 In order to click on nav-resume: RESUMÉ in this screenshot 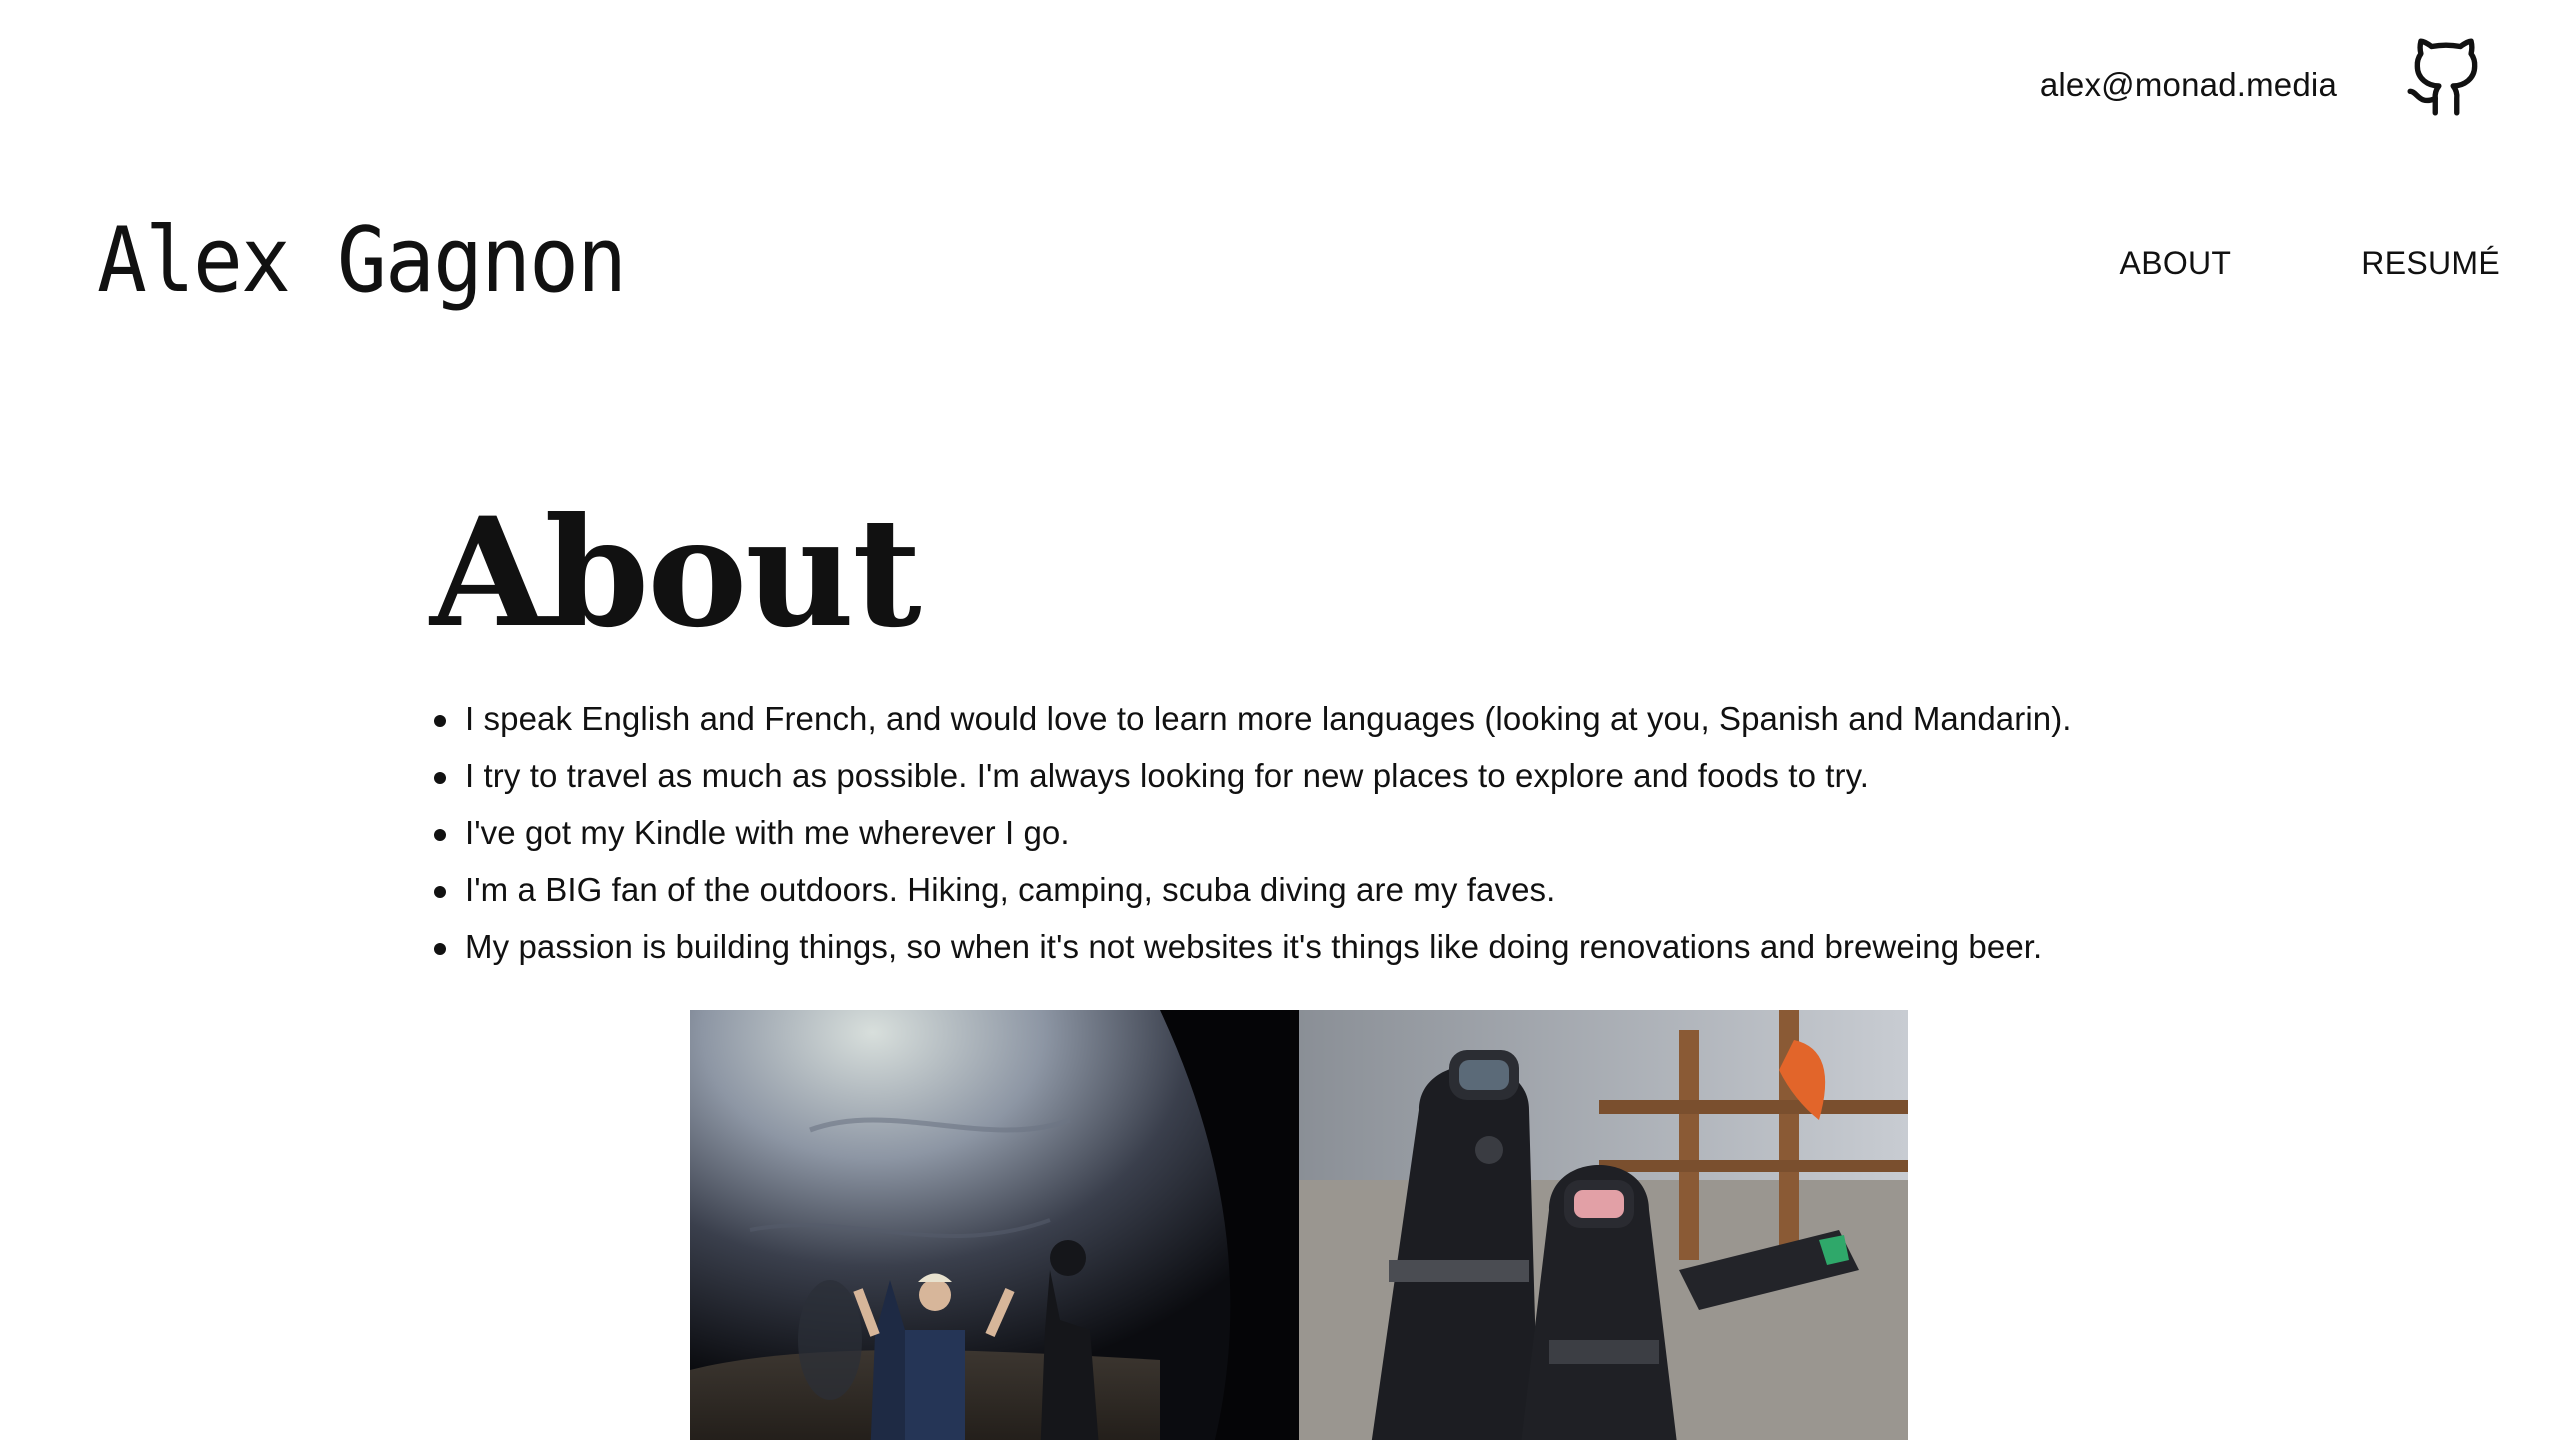, I will do `click(2430, 263)`.